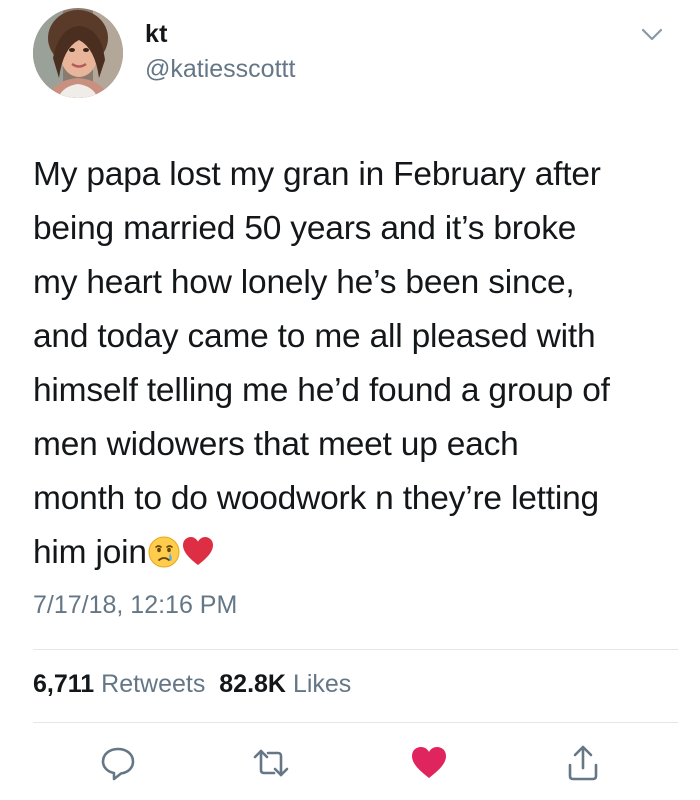 Image resolution: width=700 pixels, height=800 pixels. What do you see at coordinates (90, 552) in the screenshot?
I see `tweet-line-text: him join` at bounding box center [90, 552].